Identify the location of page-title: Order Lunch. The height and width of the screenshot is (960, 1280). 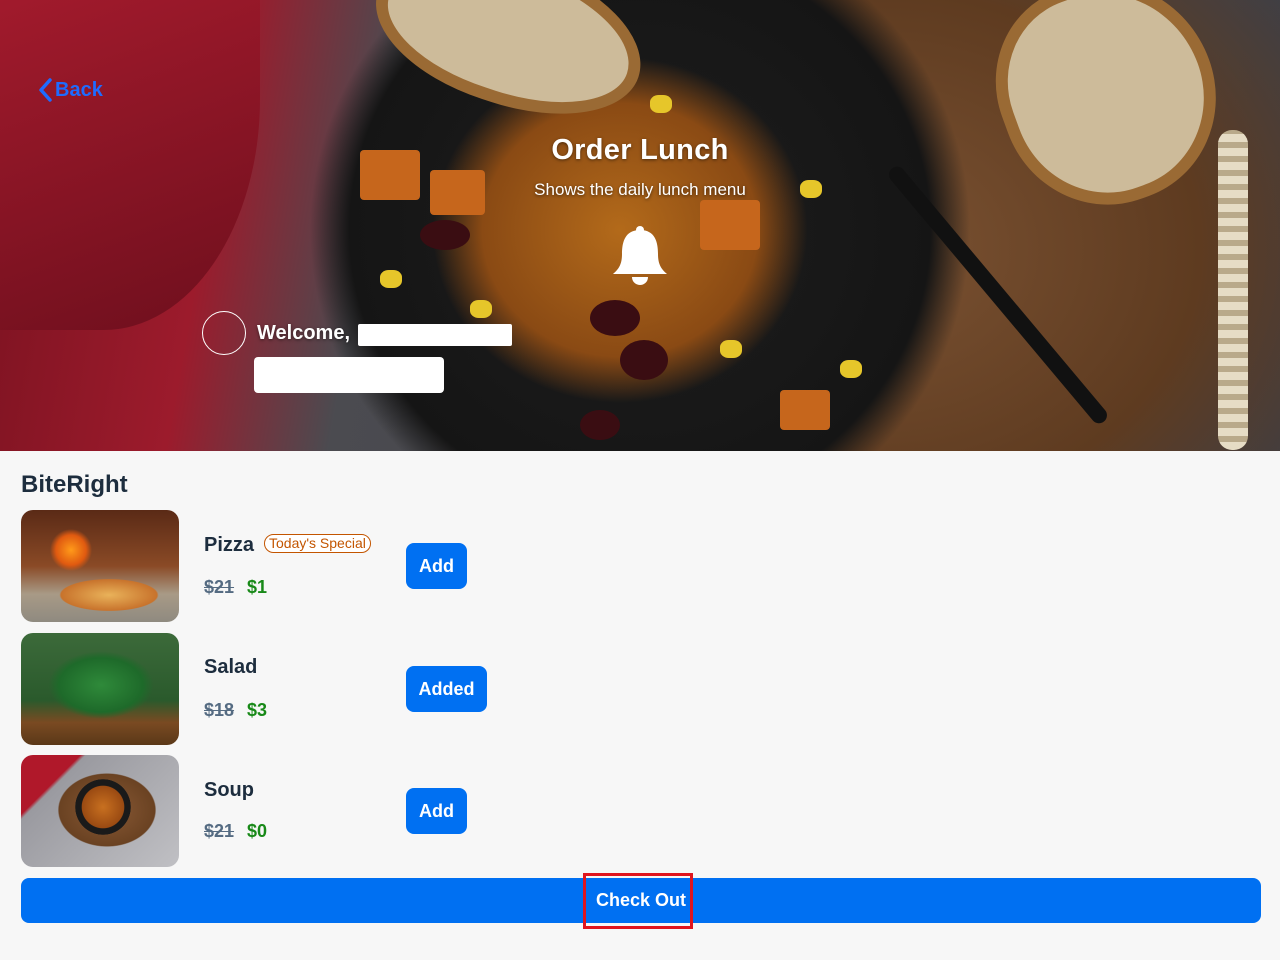
(640, 150).